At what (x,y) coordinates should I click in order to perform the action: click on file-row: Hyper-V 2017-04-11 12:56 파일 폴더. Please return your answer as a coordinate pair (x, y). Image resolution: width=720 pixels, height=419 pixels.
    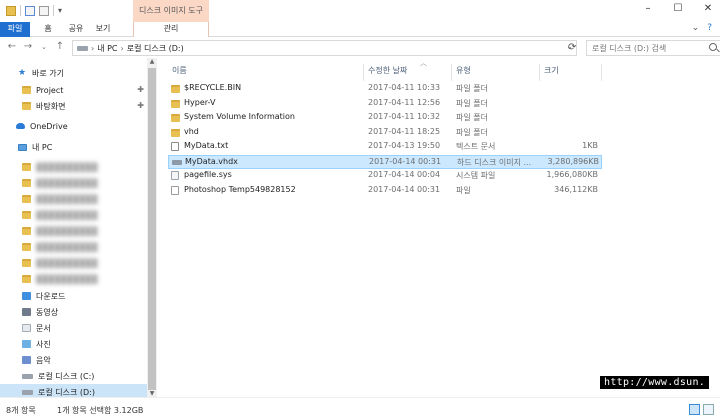
    Looking at the image, I should click on (385, 104).